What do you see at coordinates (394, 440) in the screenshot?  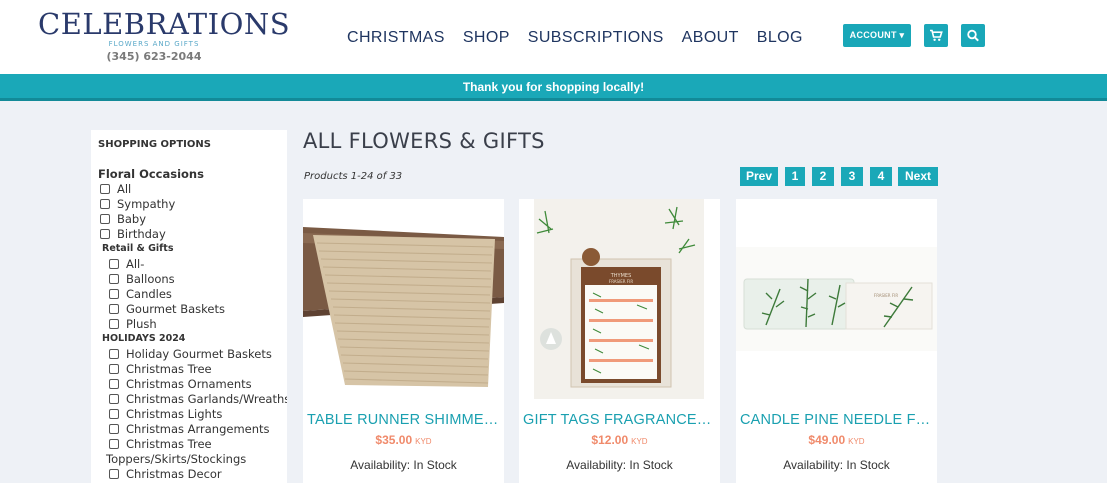 I see `price-amount: $35.00` at bounding box center [394, 440].